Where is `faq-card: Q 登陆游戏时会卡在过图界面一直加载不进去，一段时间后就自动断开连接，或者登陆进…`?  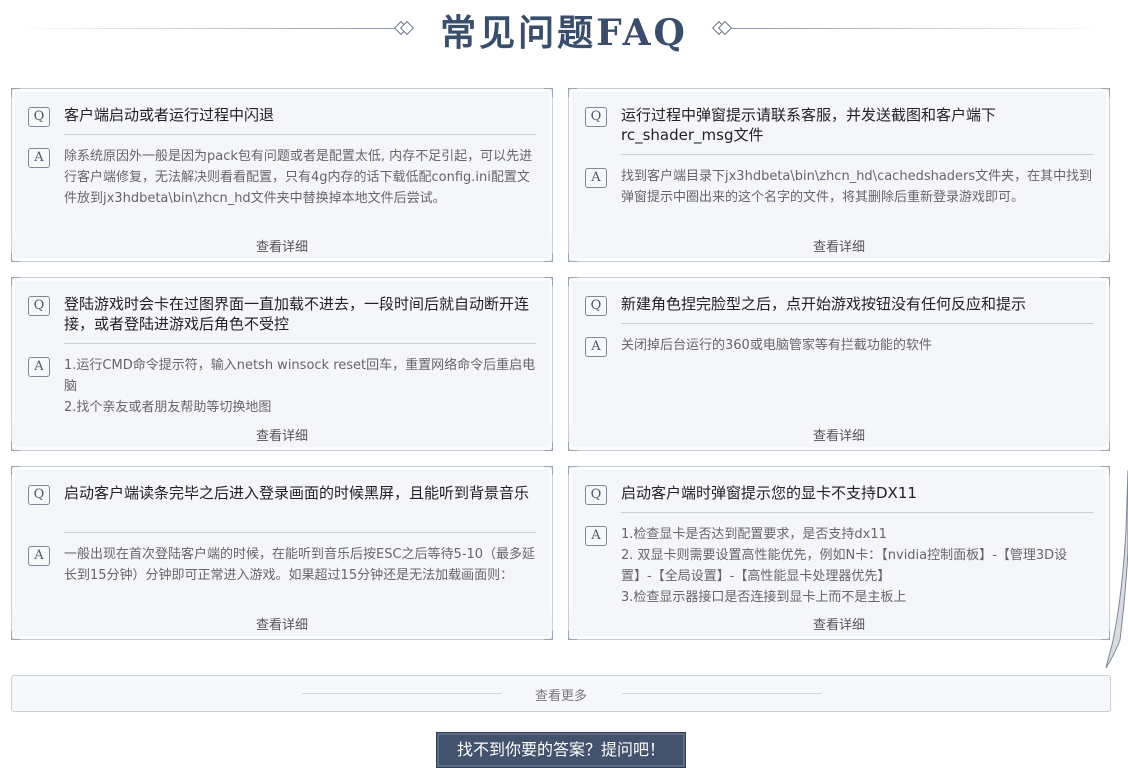
faq-card: Q 登陆游戏时会卡在过图界面一直加载不进去，一段时间后就自动断开连接，或者登陆进… is located at coordinates (282, 364).